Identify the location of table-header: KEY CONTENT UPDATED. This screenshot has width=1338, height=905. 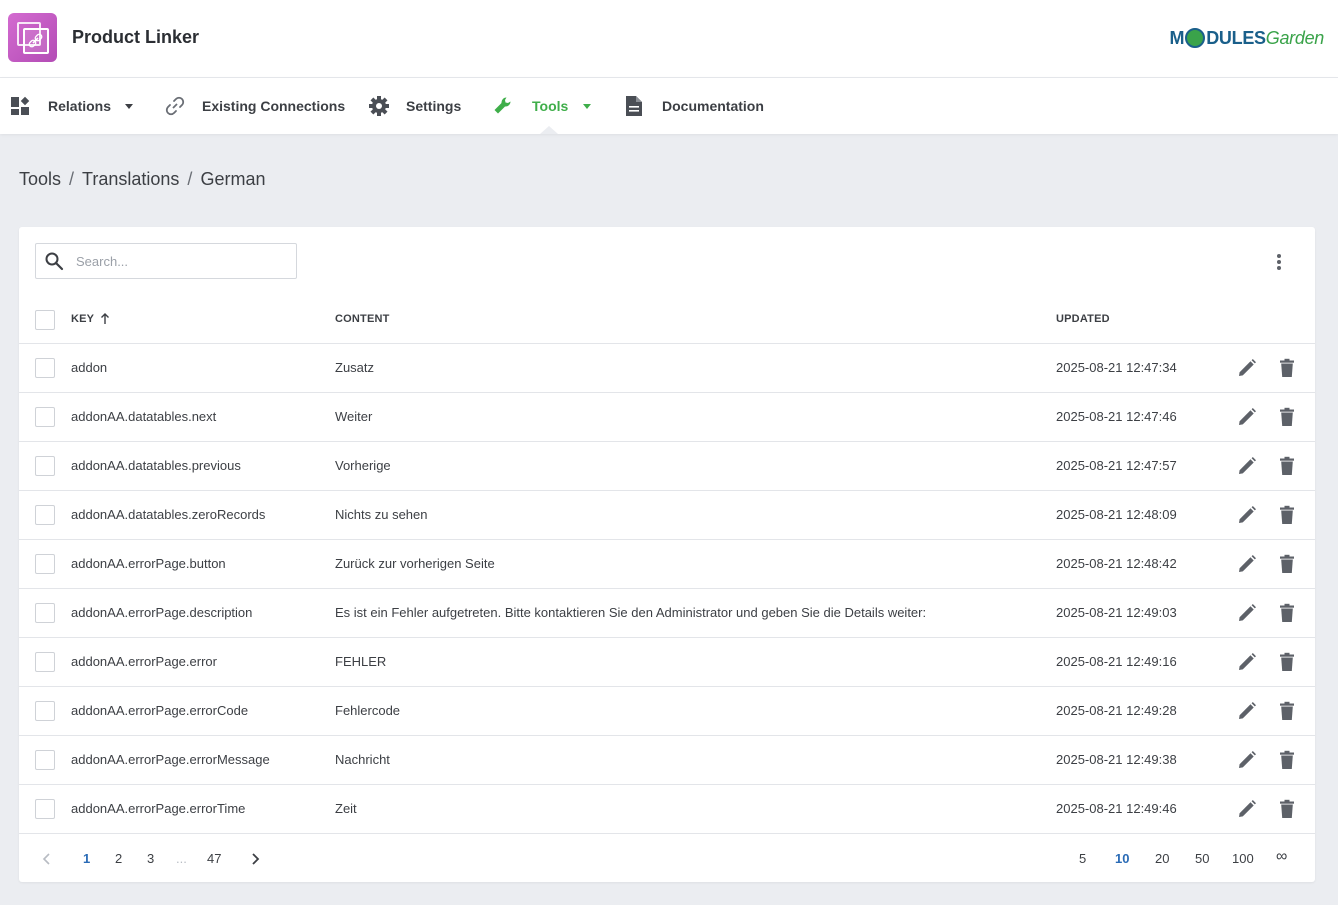
(667, 320).